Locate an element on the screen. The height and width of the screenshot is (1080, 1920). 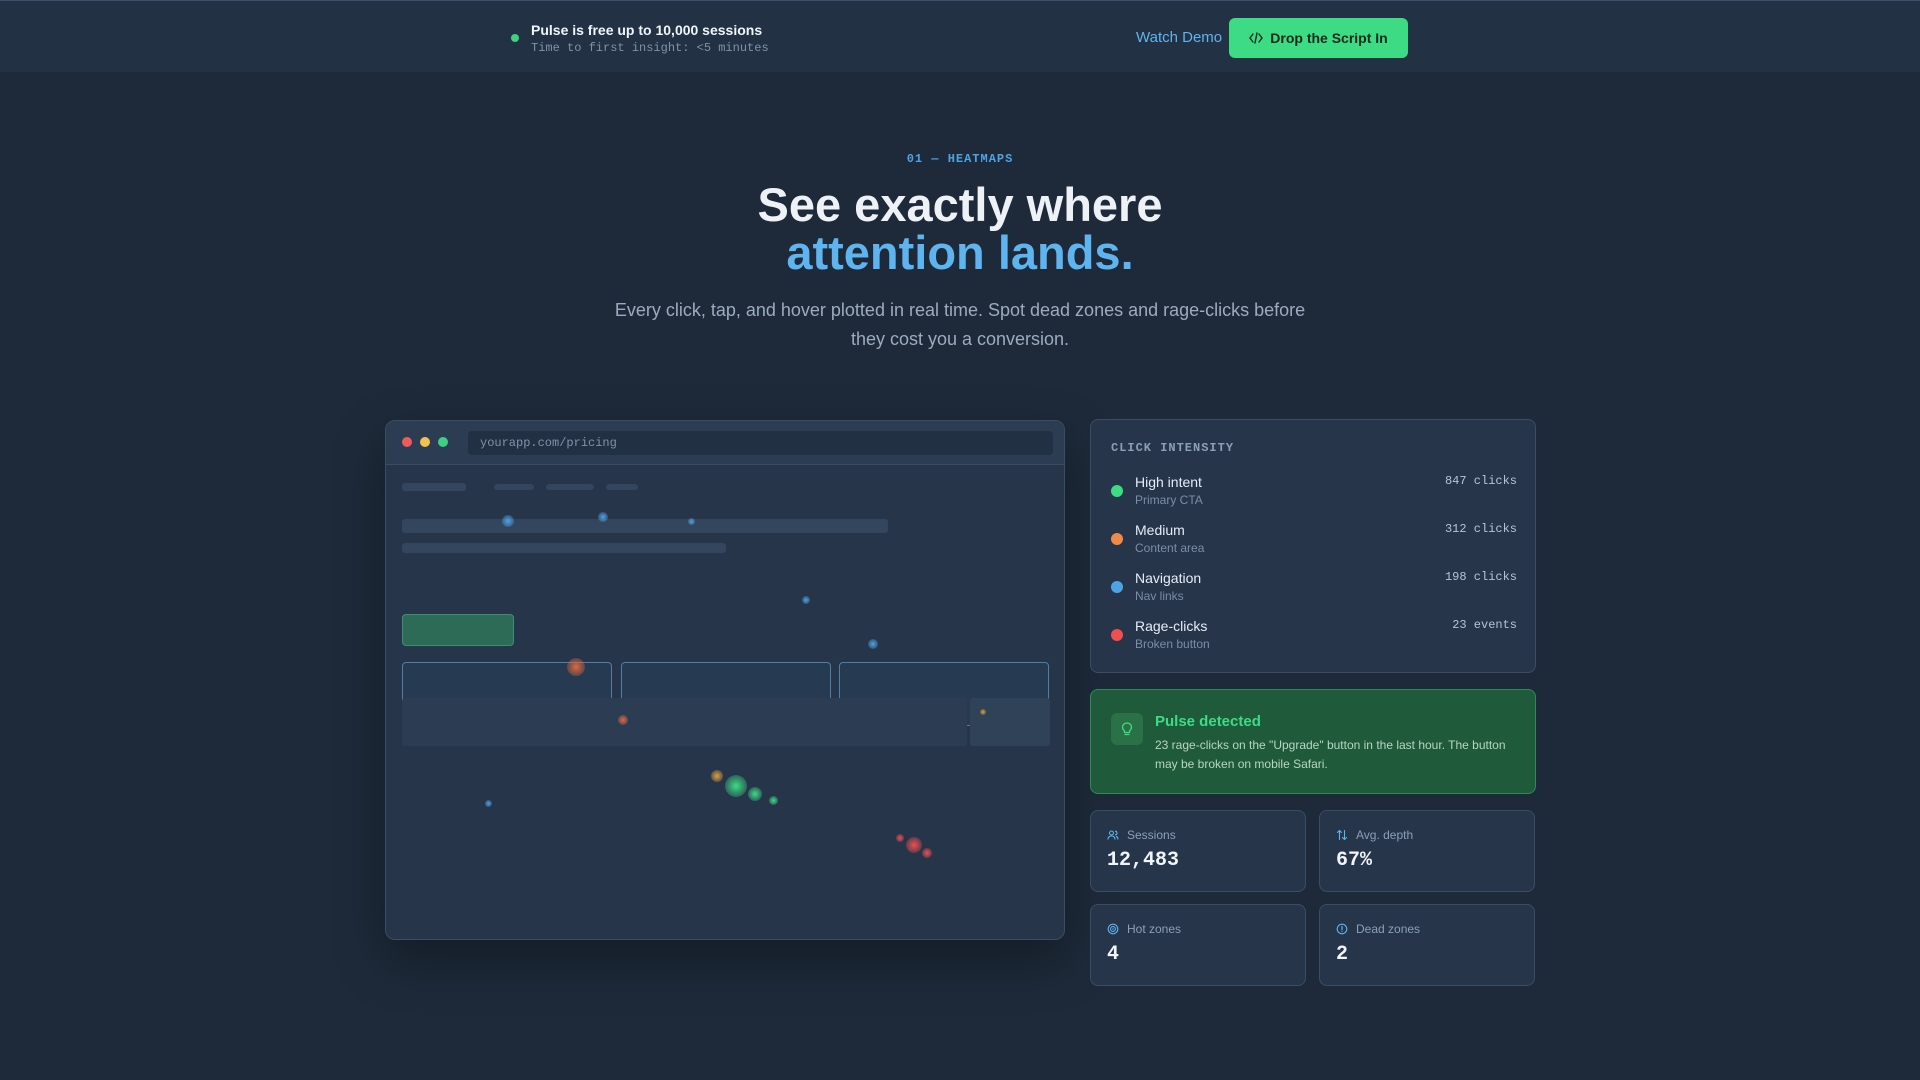
stat-label: Dead zones is located at coordinates (1388, 929).